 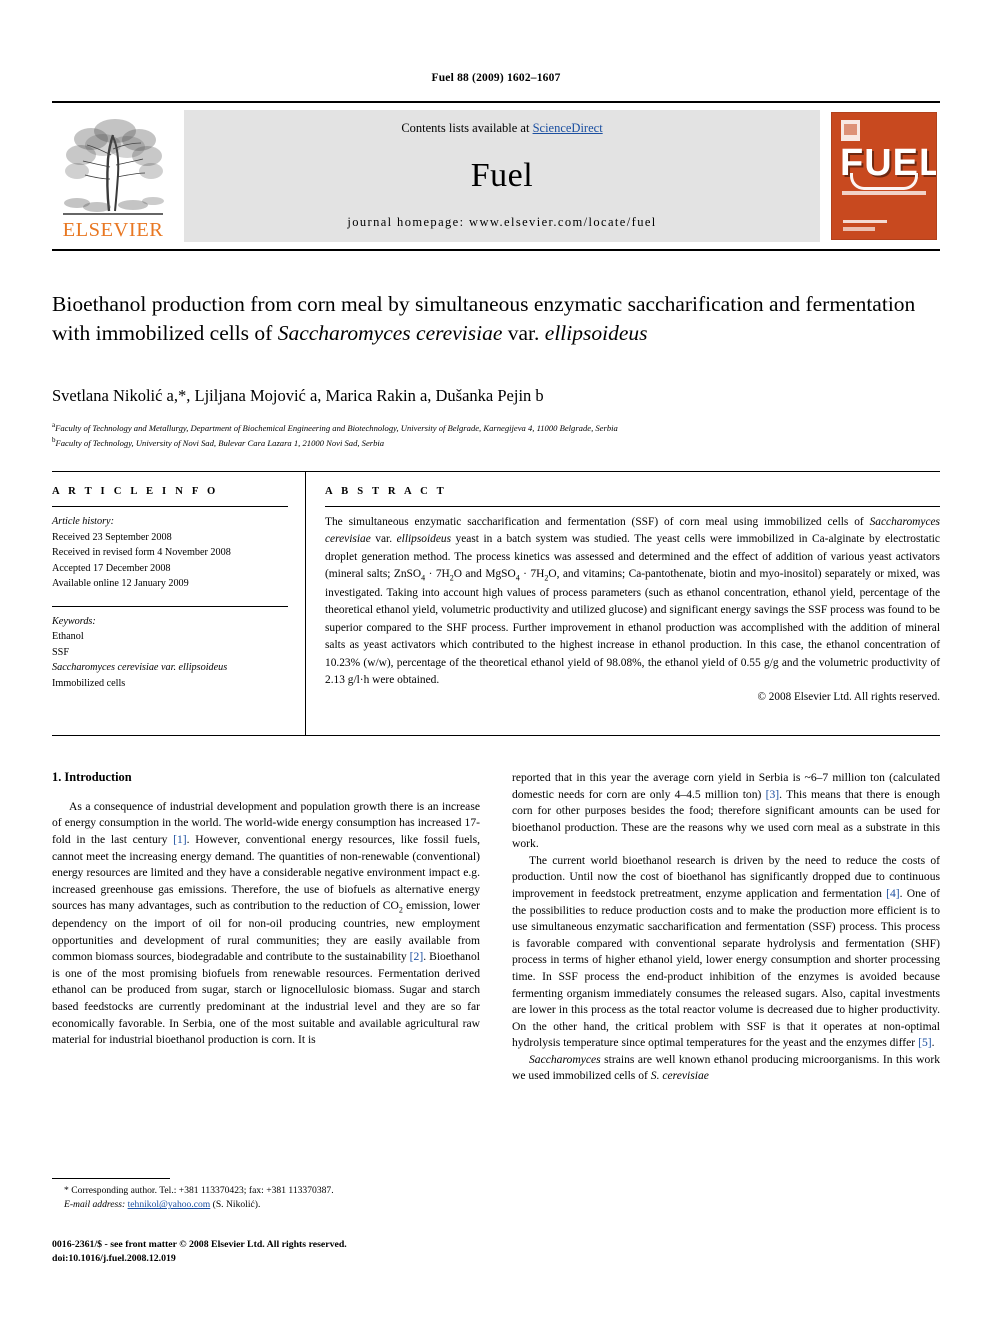 I want to click on citation-ref-5: [5], so click(x=925, y=1042).